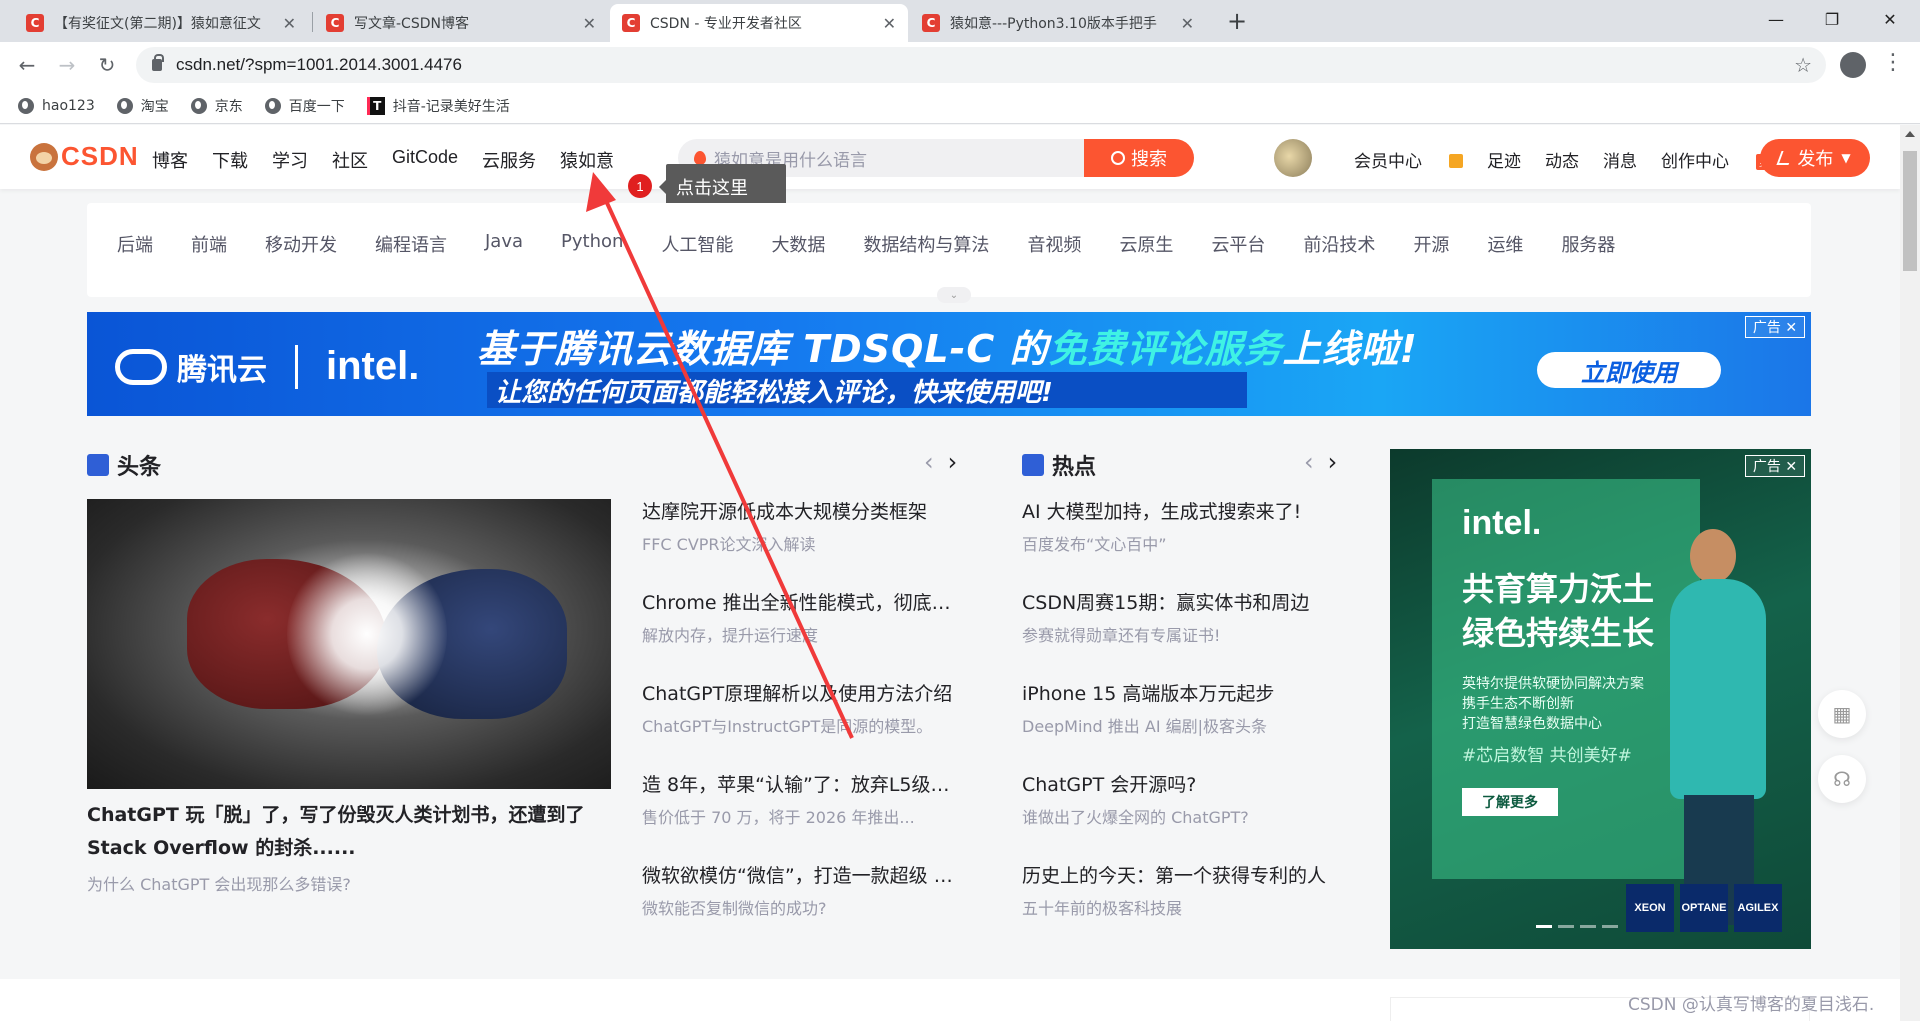 This screenshot has height=1021, width=1920. What do you see at coordinates (802, 603) in the screenshot?
I see `news-title: Chrome 推出全新性能模式，彻底解决` at bounding box center [802, 603].